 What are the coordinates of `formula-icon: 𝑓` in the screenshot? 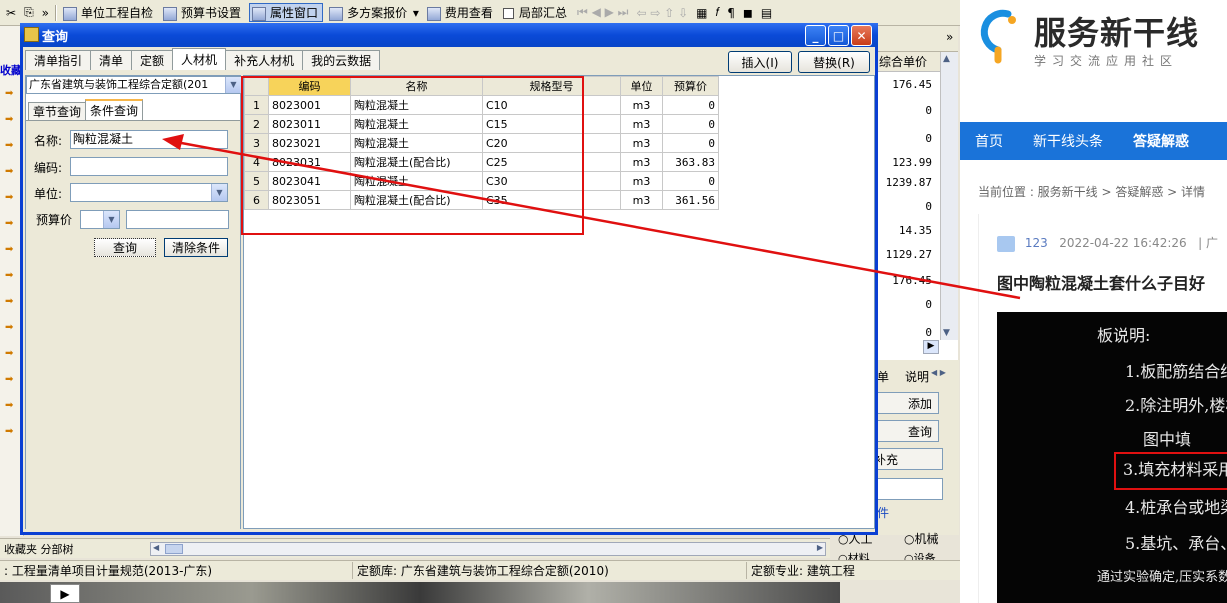 It's located at (717, 12).